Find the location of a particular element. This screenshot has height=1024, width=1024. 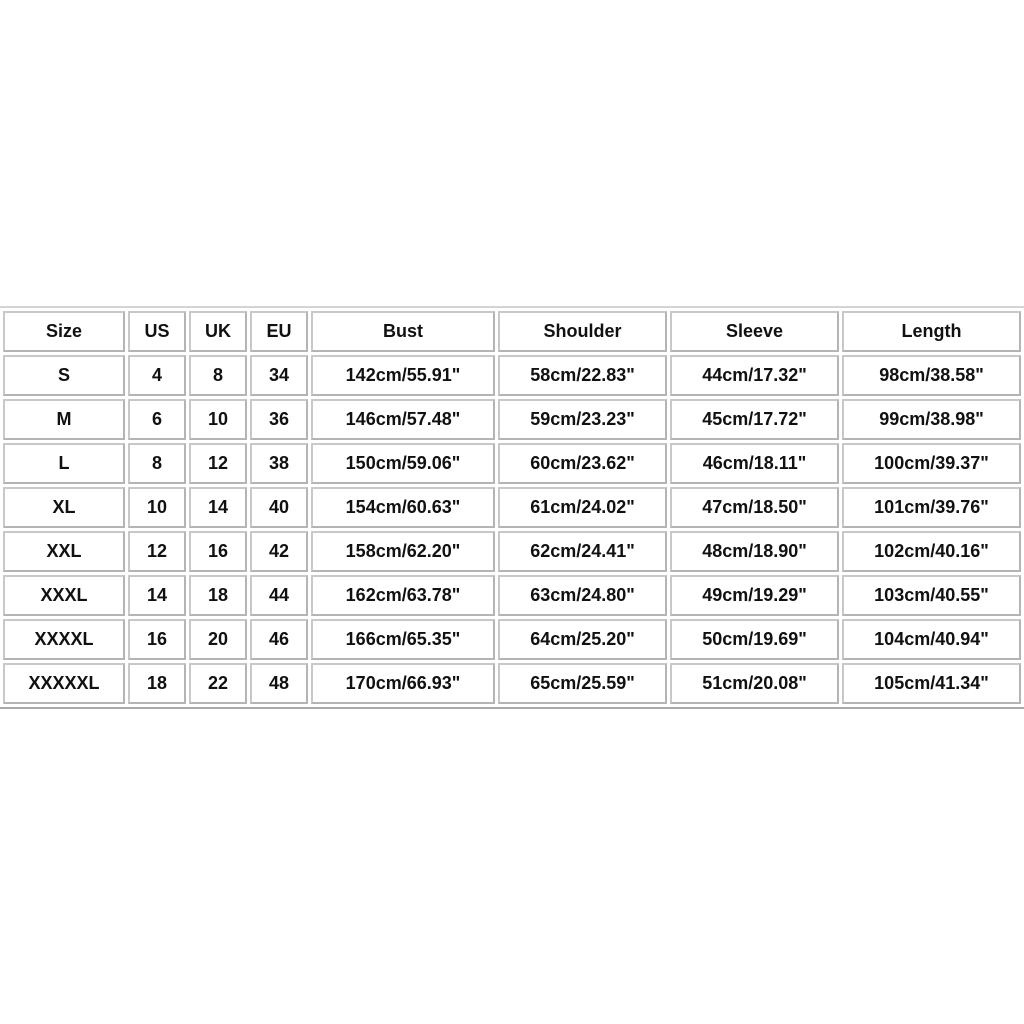

cell-shoulder: 60cm/23.62" is located at coordinates (582, 463).